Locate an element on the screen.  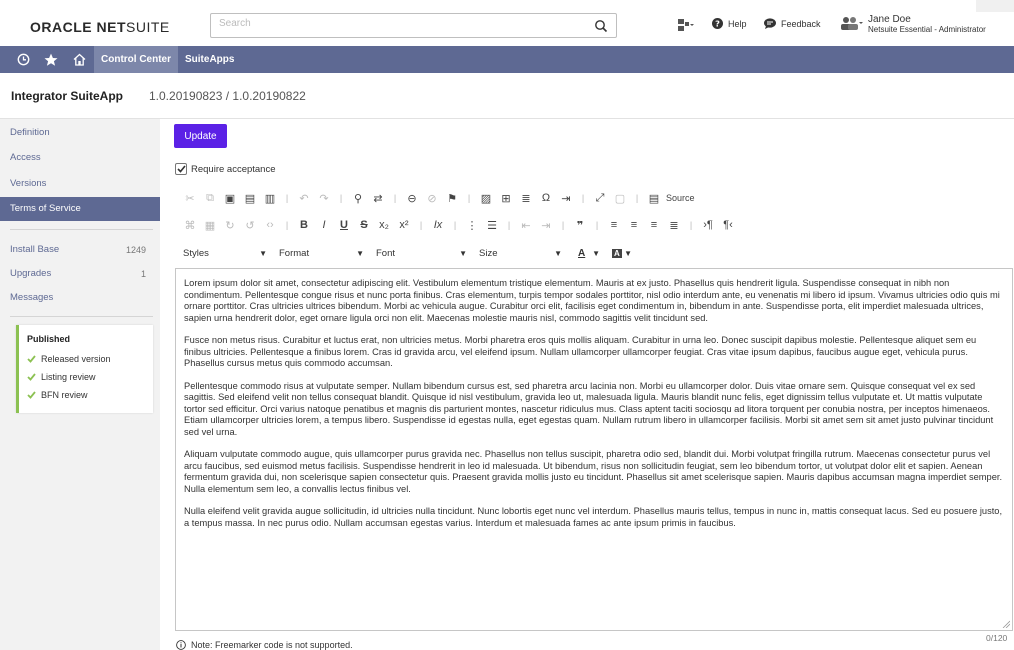
blockquote-icon: ❞ is located at coordinates (580, 225).